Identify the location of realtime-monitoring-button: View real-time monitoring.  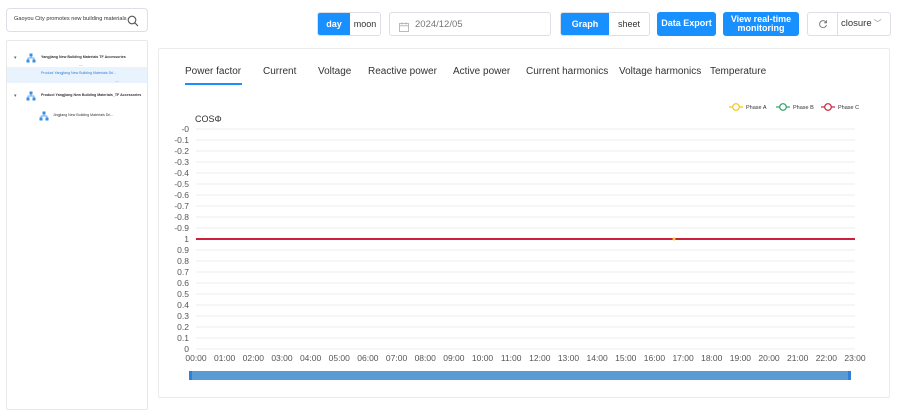
(761, 24).